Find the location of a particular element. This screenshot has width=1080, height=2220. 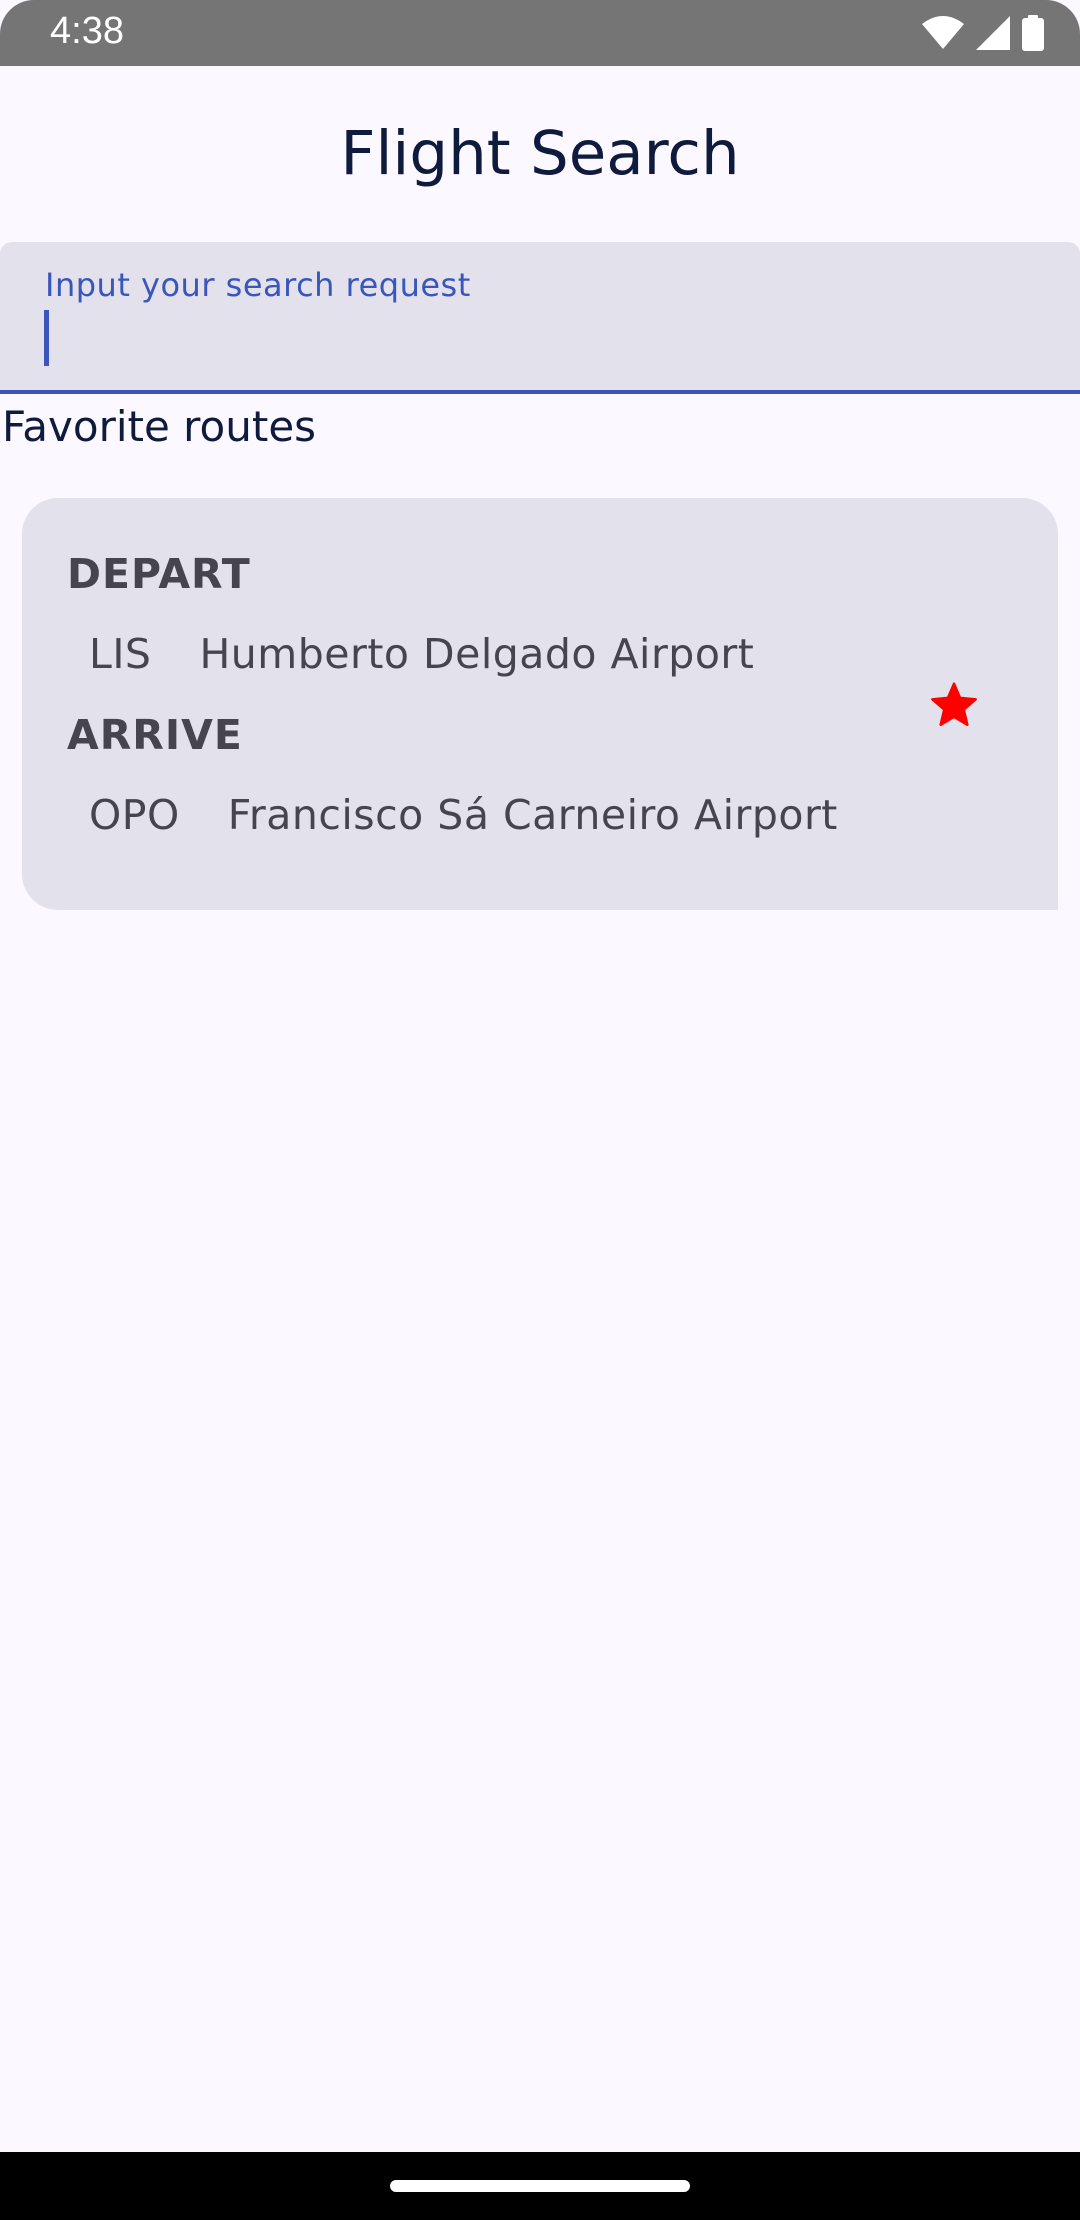

arrive-name: Francisco Sá Carneiro Airport is located at coordinates (532, 815).